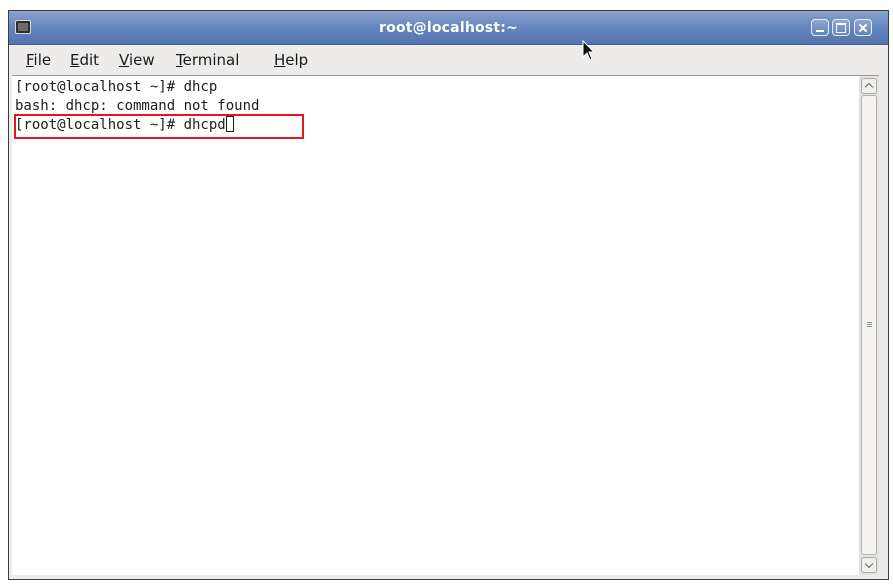  I want to click on grip-icon, so click(869, 322).